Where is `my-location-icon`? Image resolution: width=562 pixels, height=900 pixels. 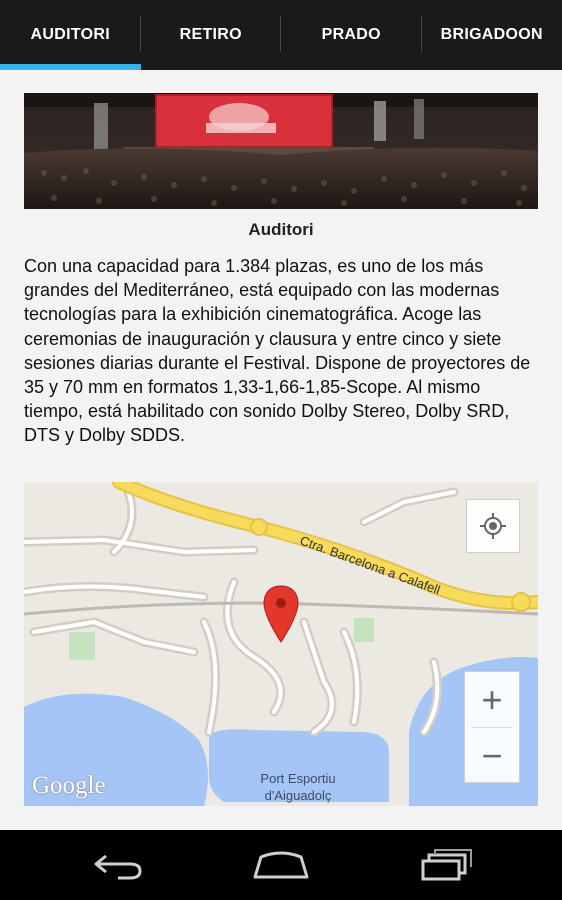
my-location-icon is located at coordinates (493, 526).